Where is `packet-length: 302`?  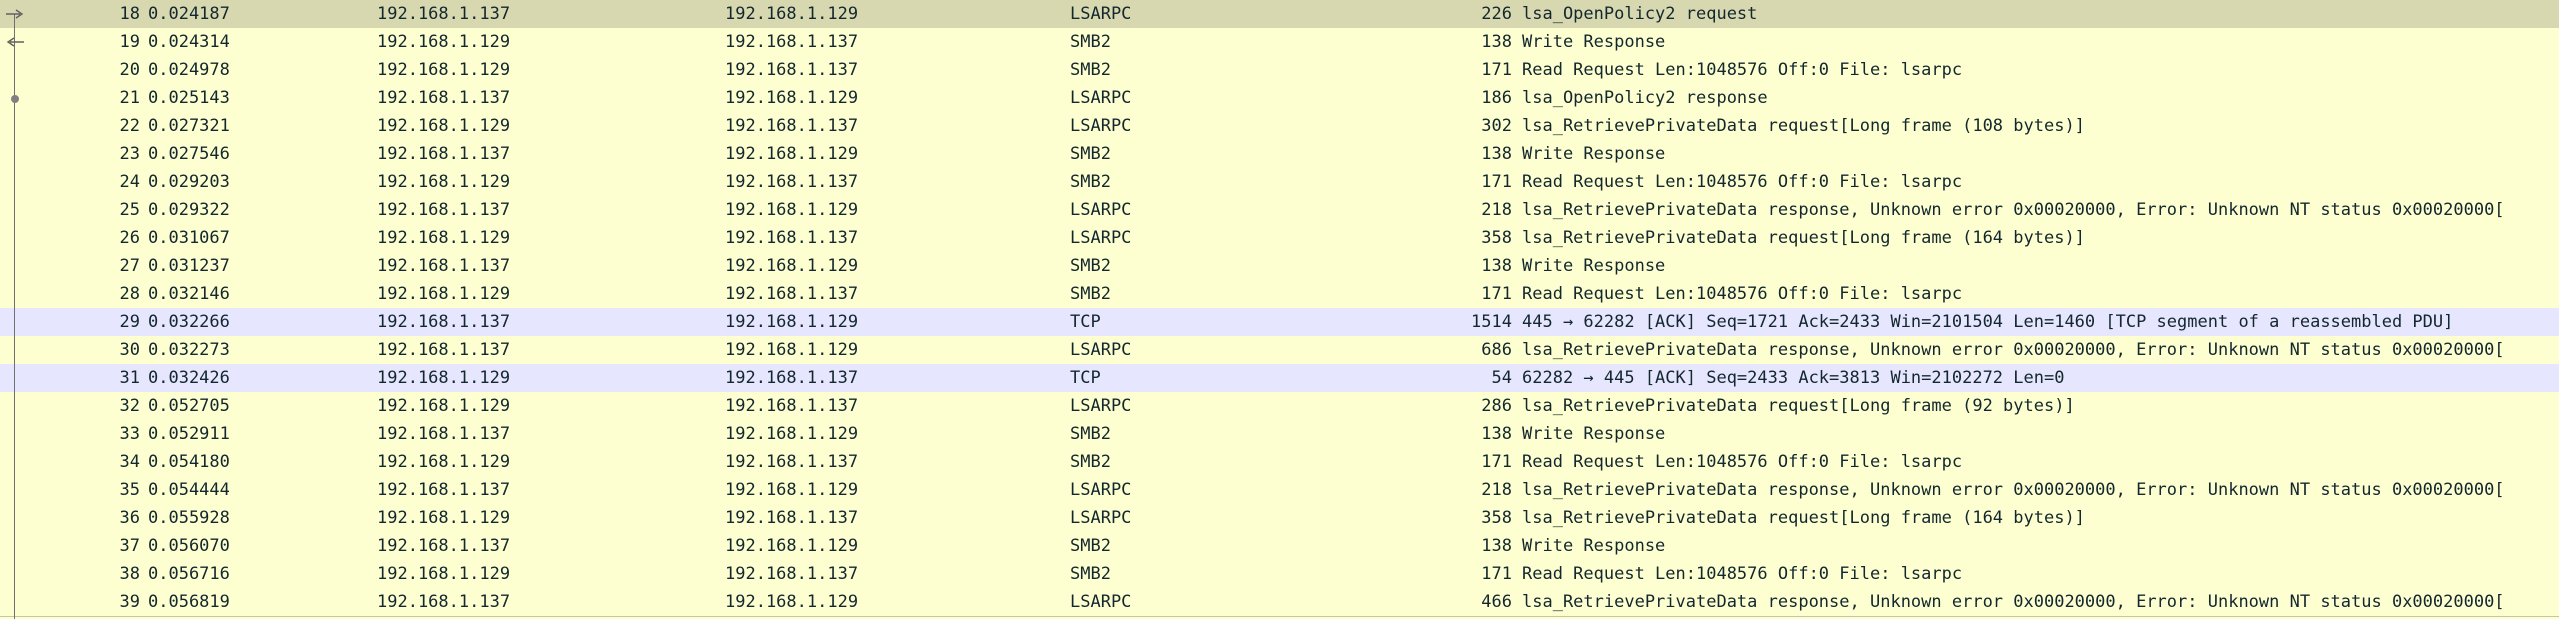
packet-length: 302 is located at coordinates (1496, 126).